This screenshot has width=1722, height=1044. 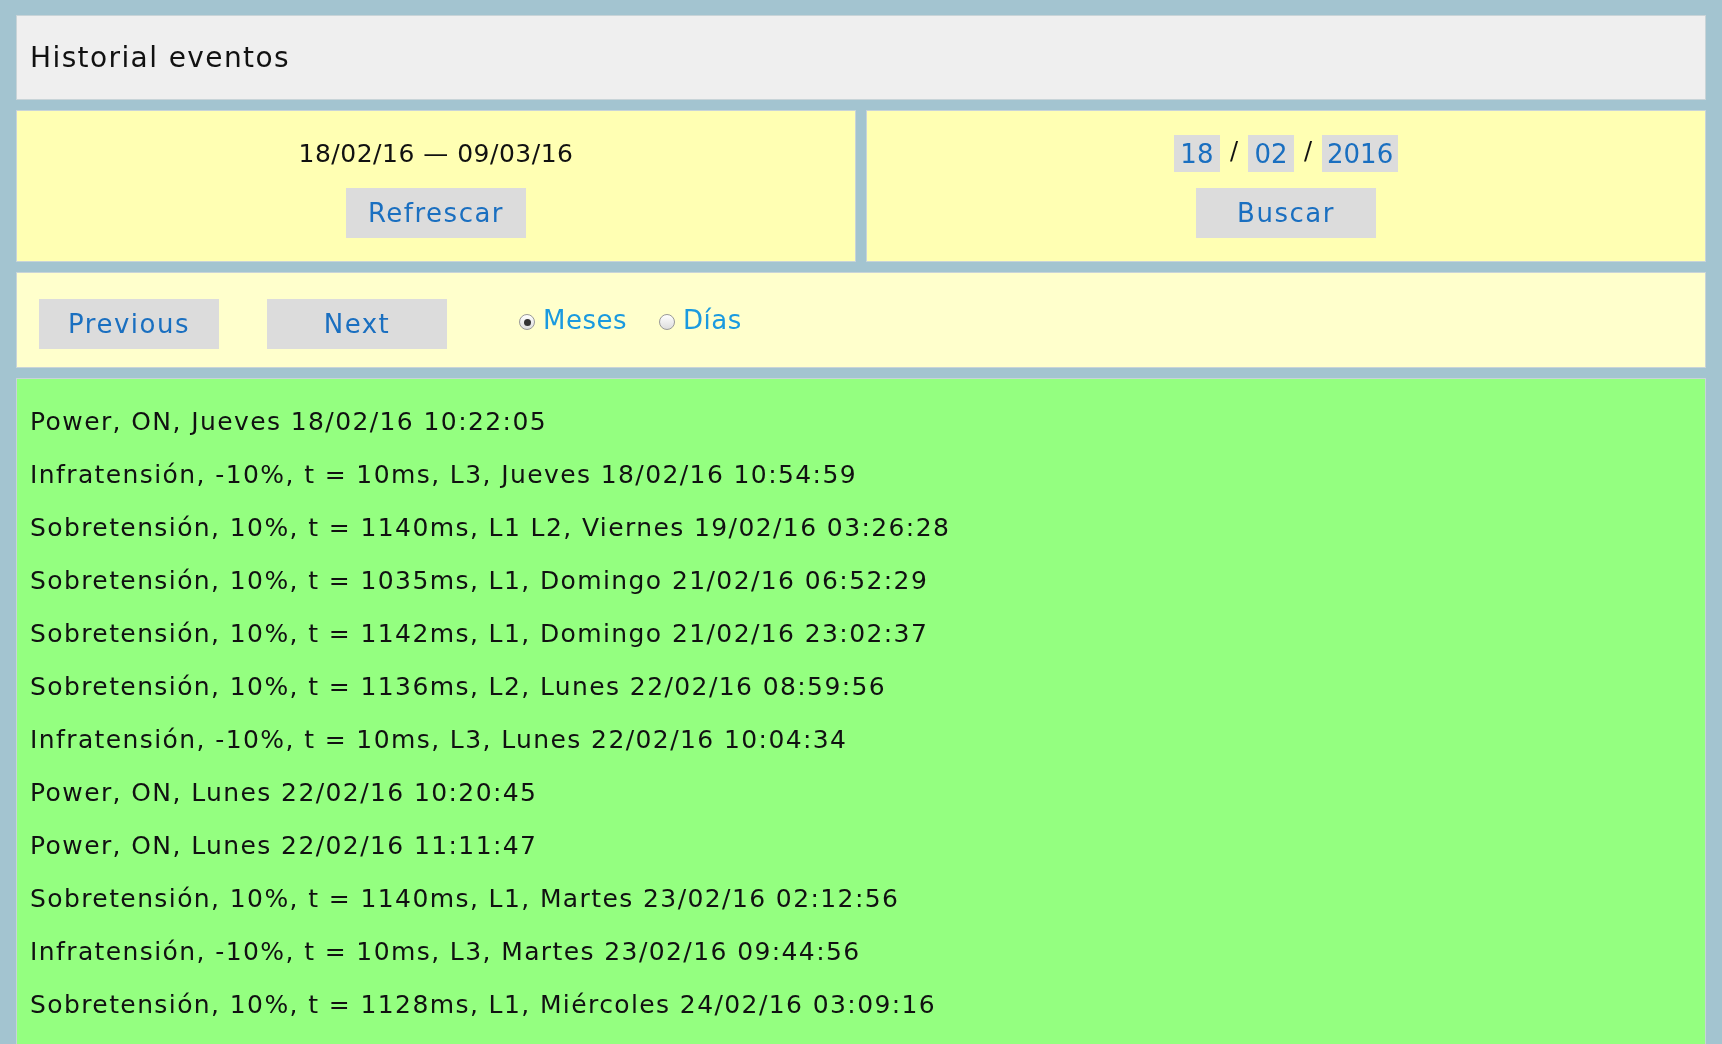 What do you see at coordinates (436, 213) in the screenshot?
I see `refresh-button: Refrescar` at bounding box center [436, 213].